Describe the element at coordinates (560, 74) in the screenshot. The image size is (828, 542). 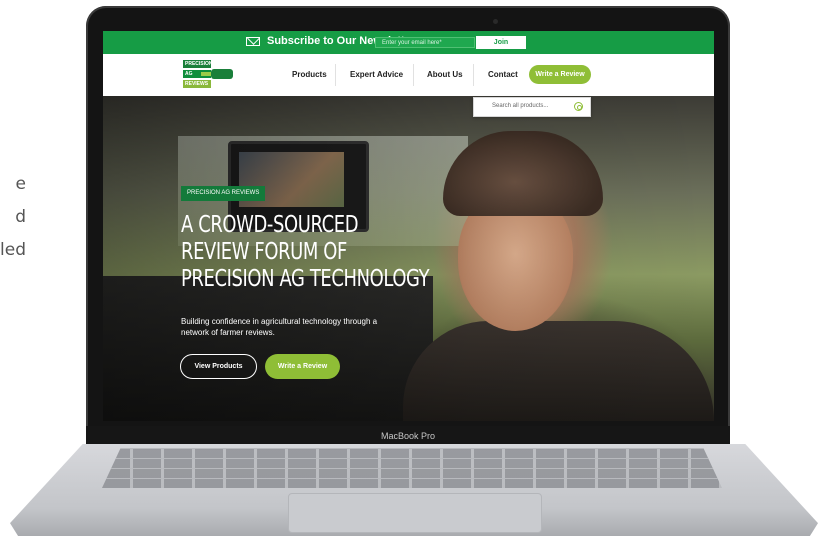
I see `write-review-nav-button: Write a Review` at that location.